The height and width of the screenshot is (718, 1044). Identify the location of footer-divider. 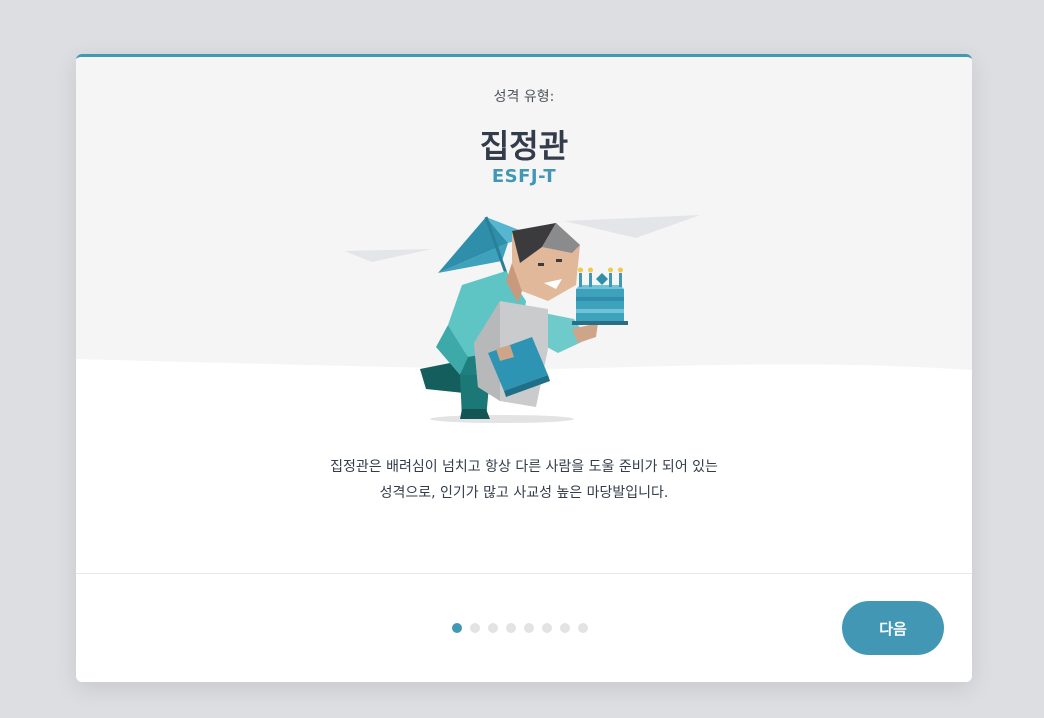
(524, 573).